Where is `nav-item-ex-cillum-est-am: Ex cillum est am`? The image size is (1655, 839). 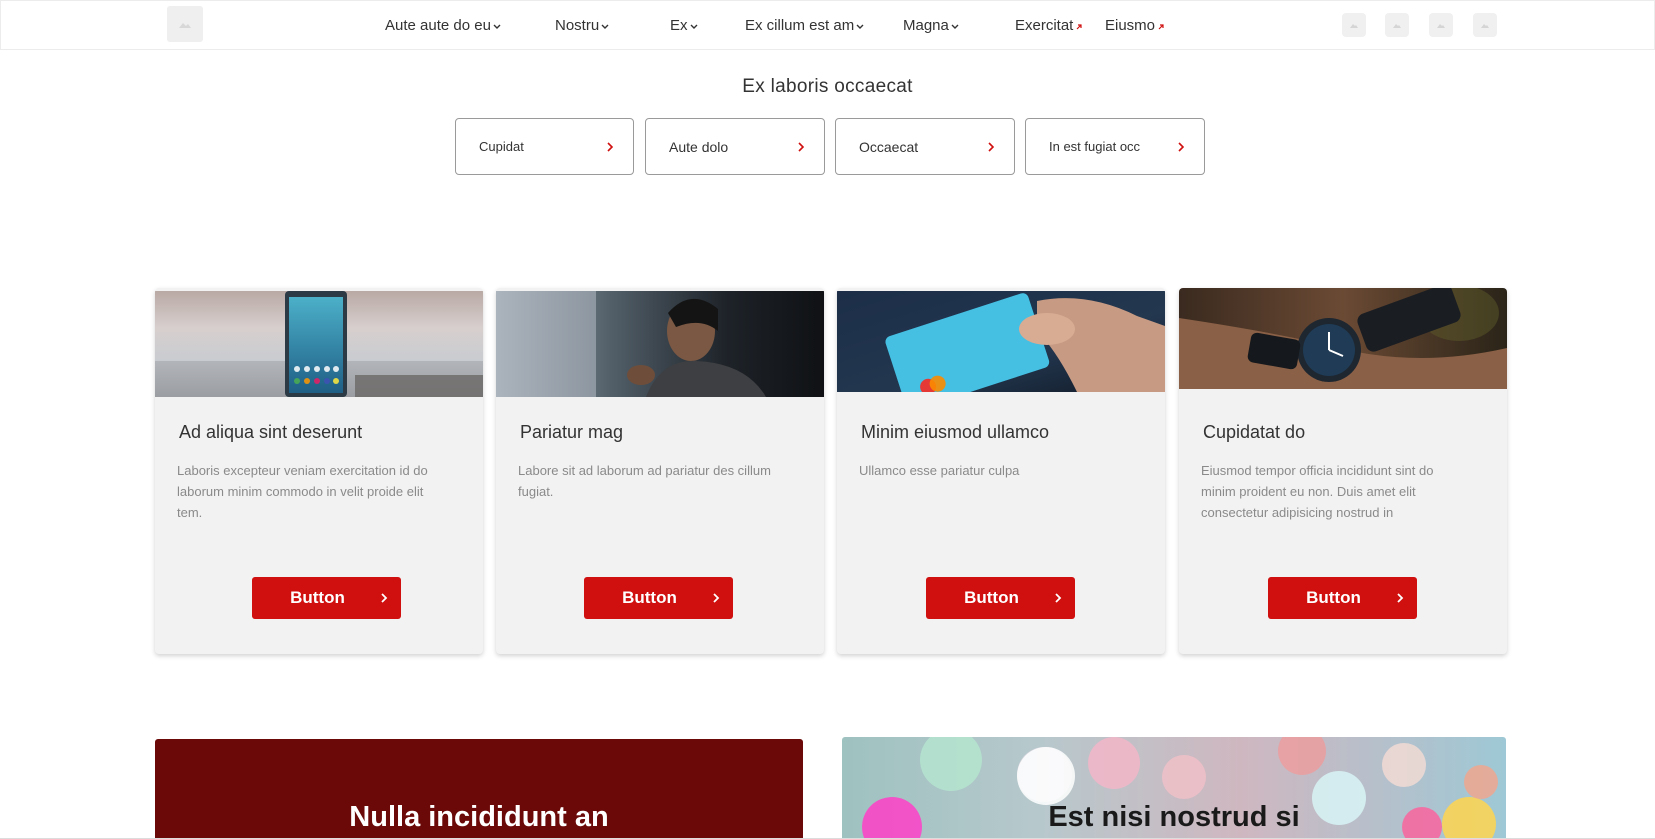 nav-item-ex-cillum-est-am: Ex cillum est am is located at coordinates (805, 25).